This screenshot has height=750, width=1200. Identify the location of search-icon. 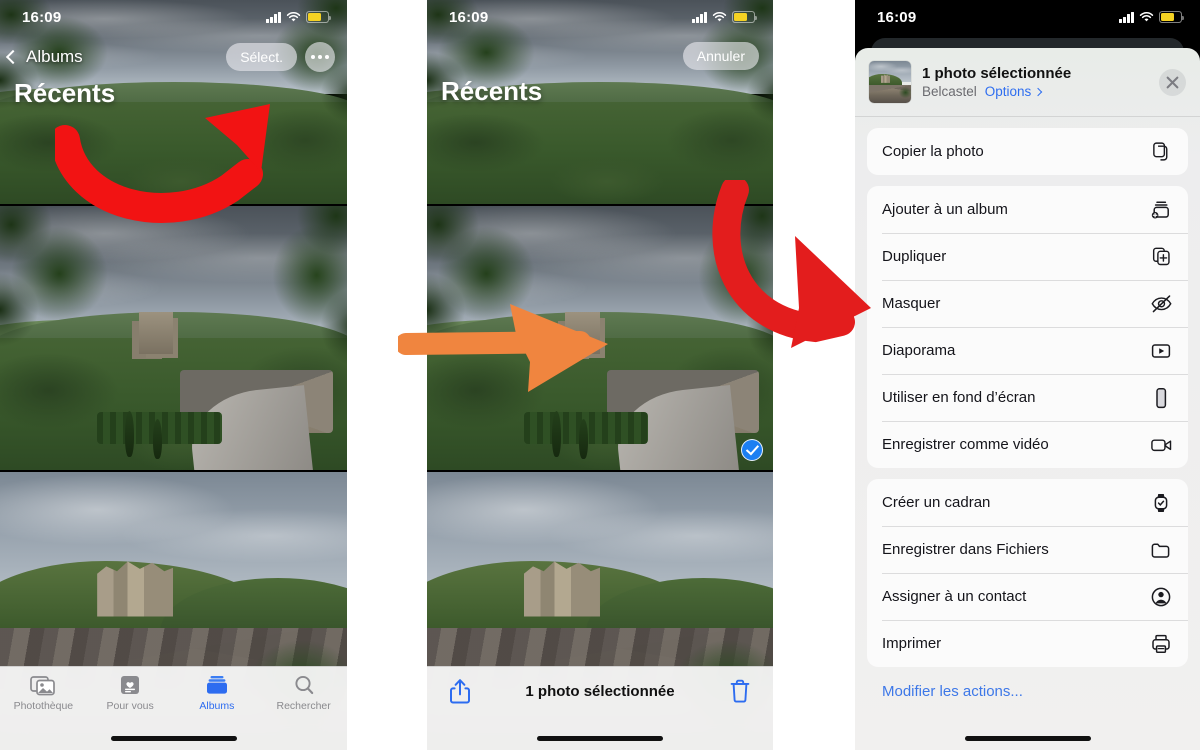
(304, 685).